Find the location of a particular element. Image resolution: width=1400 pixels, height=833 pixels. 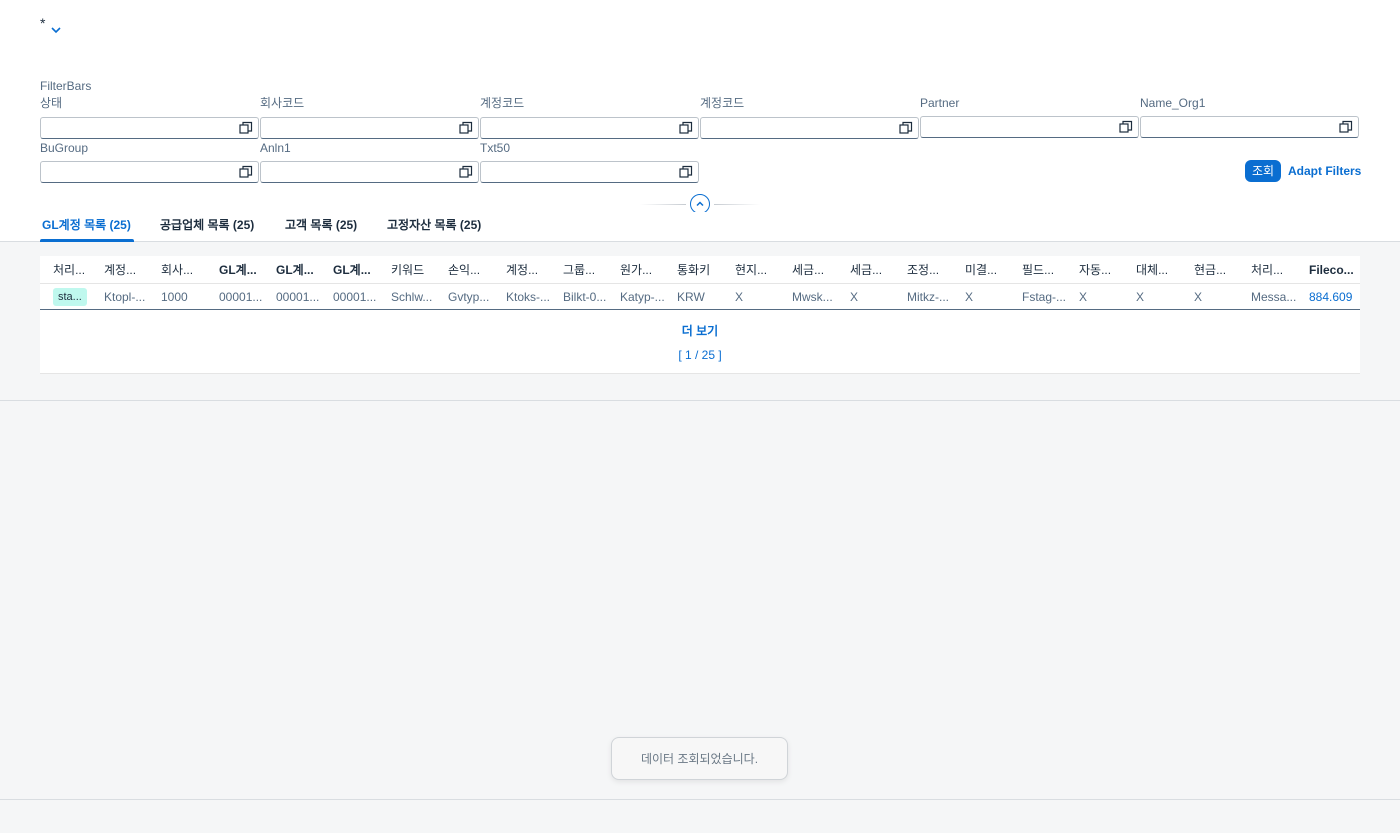

filter-company-code: 회사코드 is located at coordinates (369, 117).